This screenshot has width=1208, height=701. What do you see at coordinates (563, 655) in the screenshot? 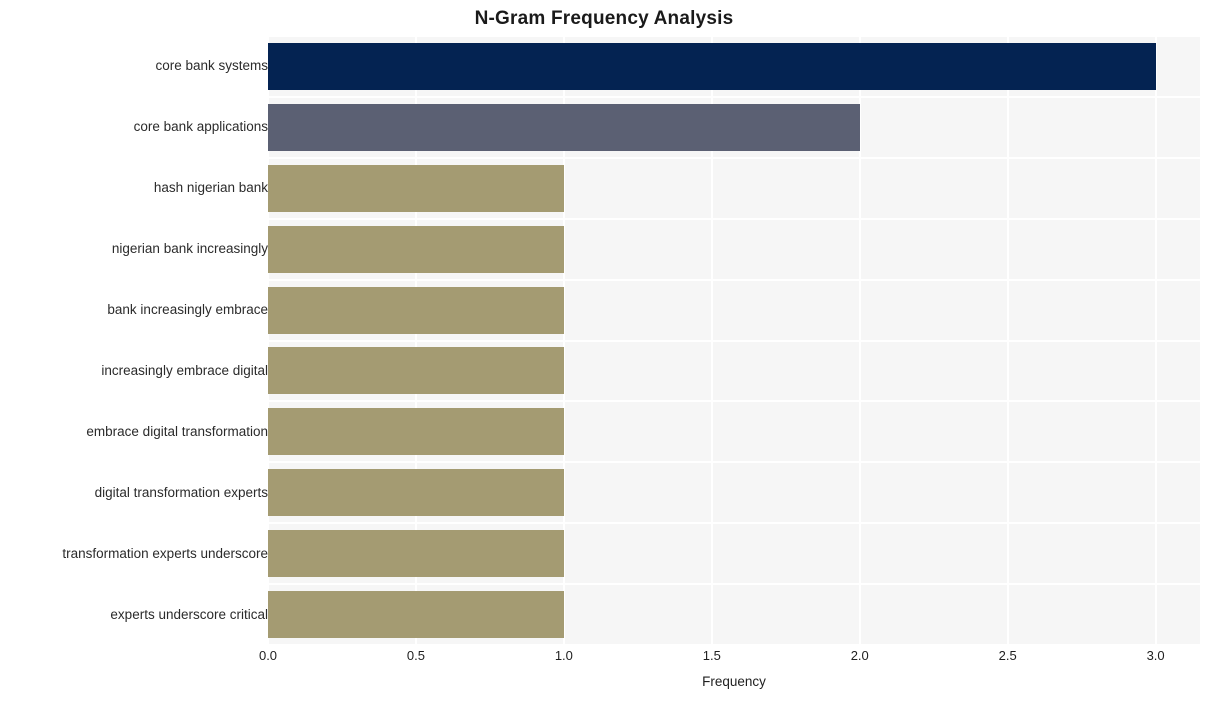
I see `x-axis-tick-label: 1.0` at bounding box center [563, 655].